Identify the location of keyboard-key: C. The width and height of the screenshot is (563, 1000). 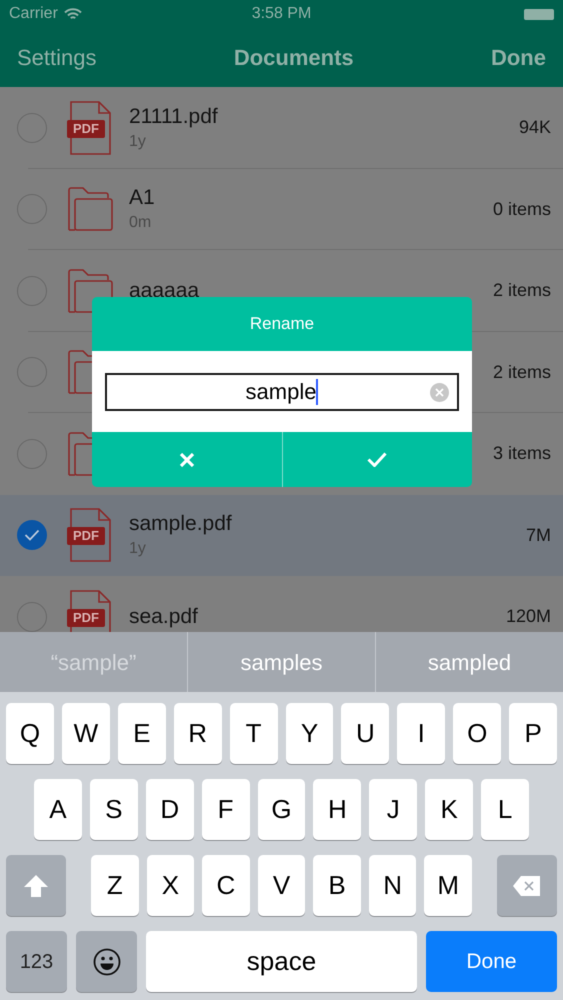
(226, 885).